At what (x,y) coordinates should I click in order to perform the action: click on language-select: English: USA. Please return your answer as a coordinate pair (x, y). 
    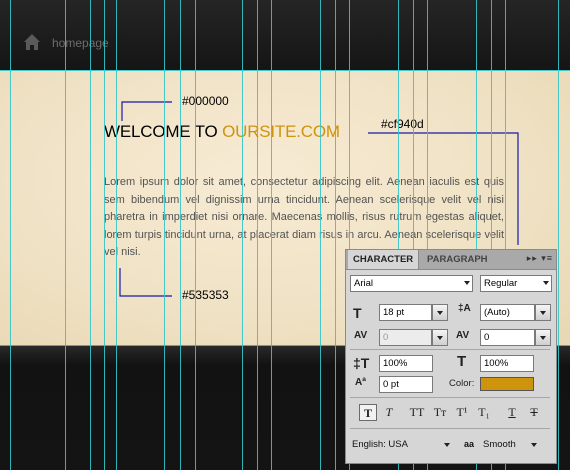
    Looking at the image, I should click on (402, 444).